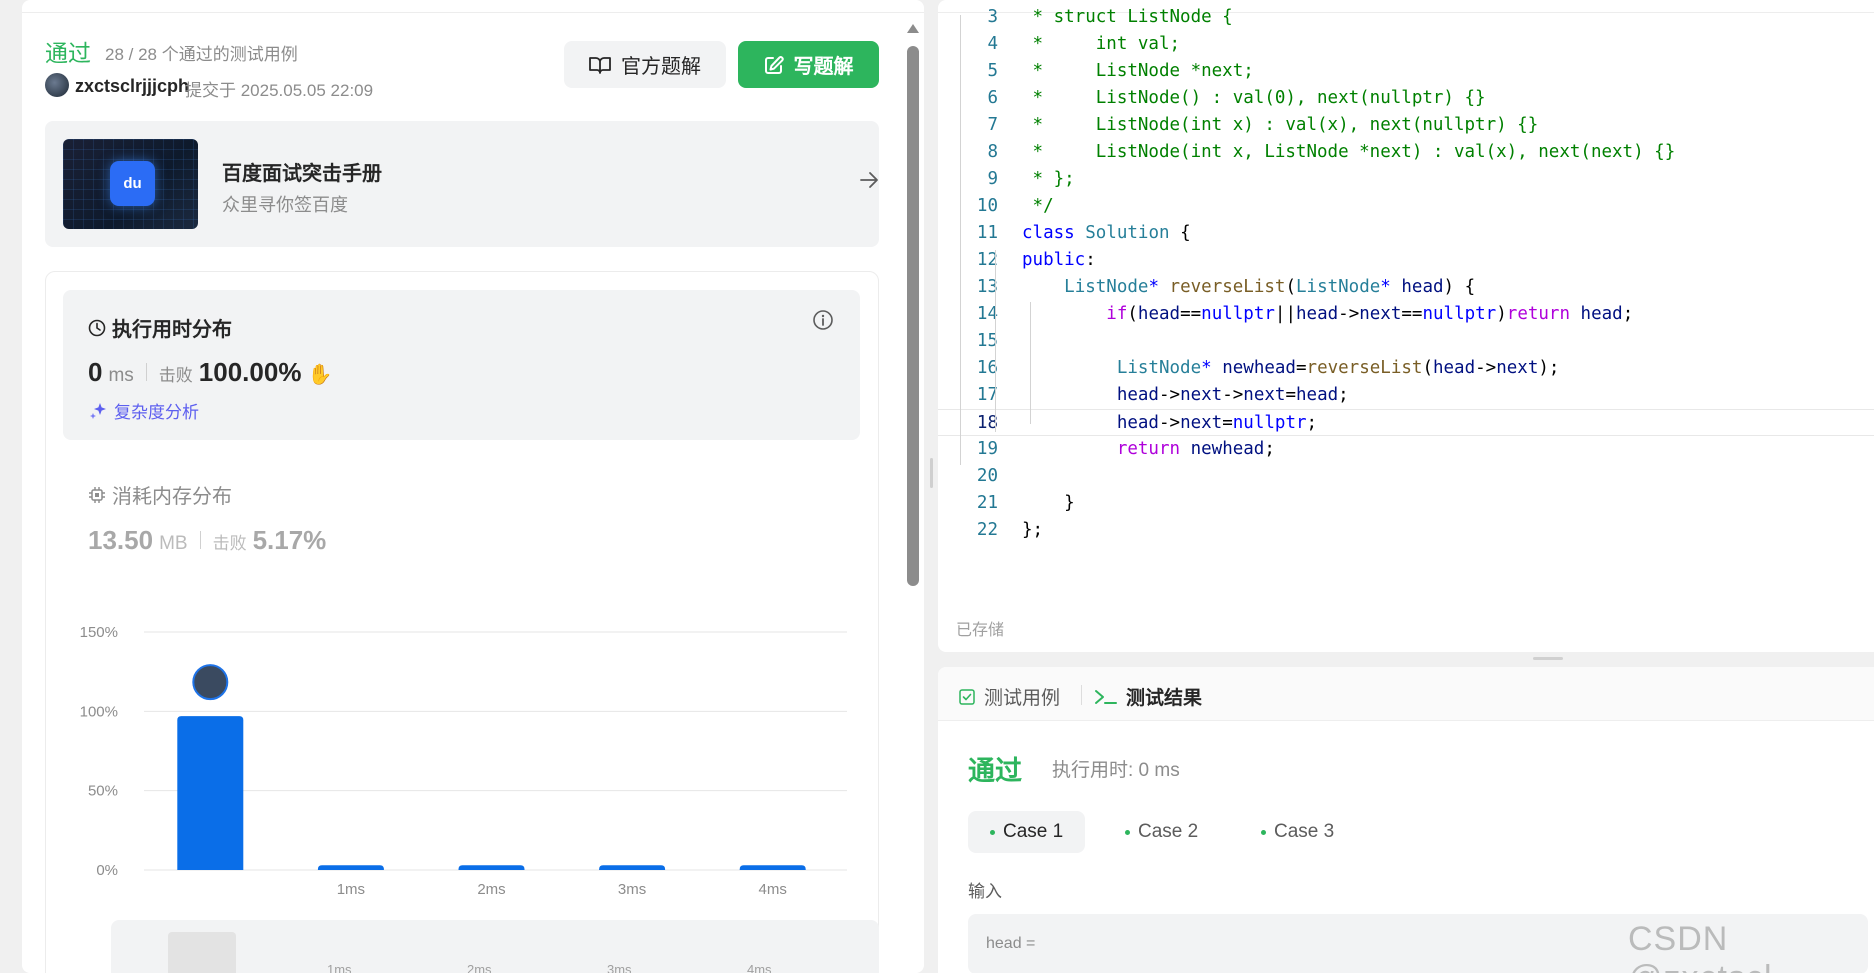 The height and width of the screenshot is (973, 1874). What do you see at coordinates (1081, 695) in the screenshot?
I see `divider` at bounding box center [1081, 695].